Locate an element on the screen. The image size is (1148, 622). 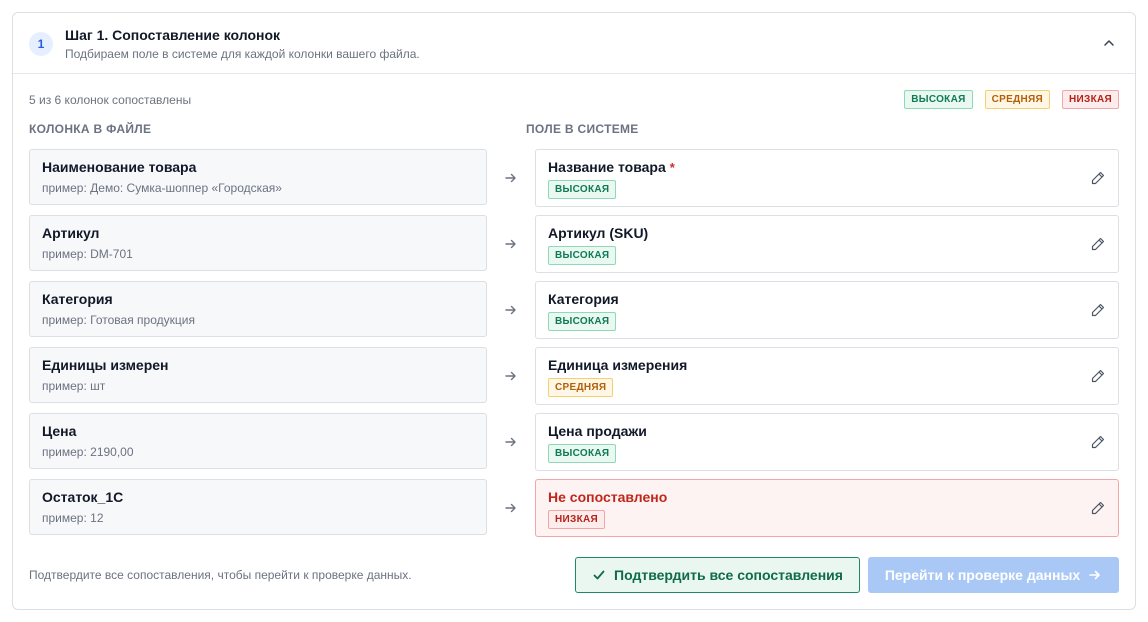
system-field-select: Цена продажи ВЫСОКАЯ is located at coordinates (827, 442).